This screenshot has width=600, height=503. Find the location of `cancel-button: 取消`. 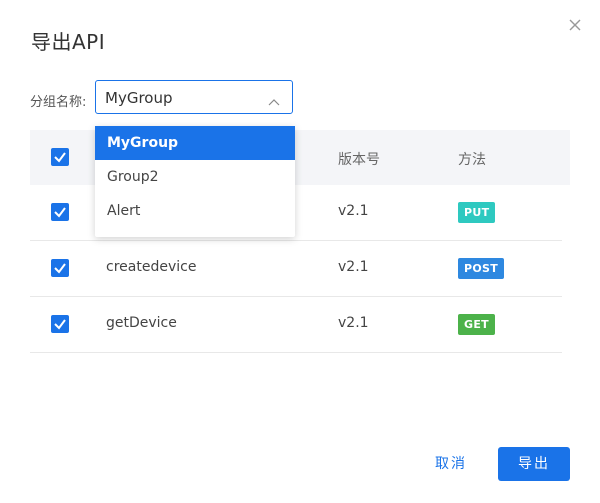

cancel-button: 取消 is located at coordinates (451, 464).